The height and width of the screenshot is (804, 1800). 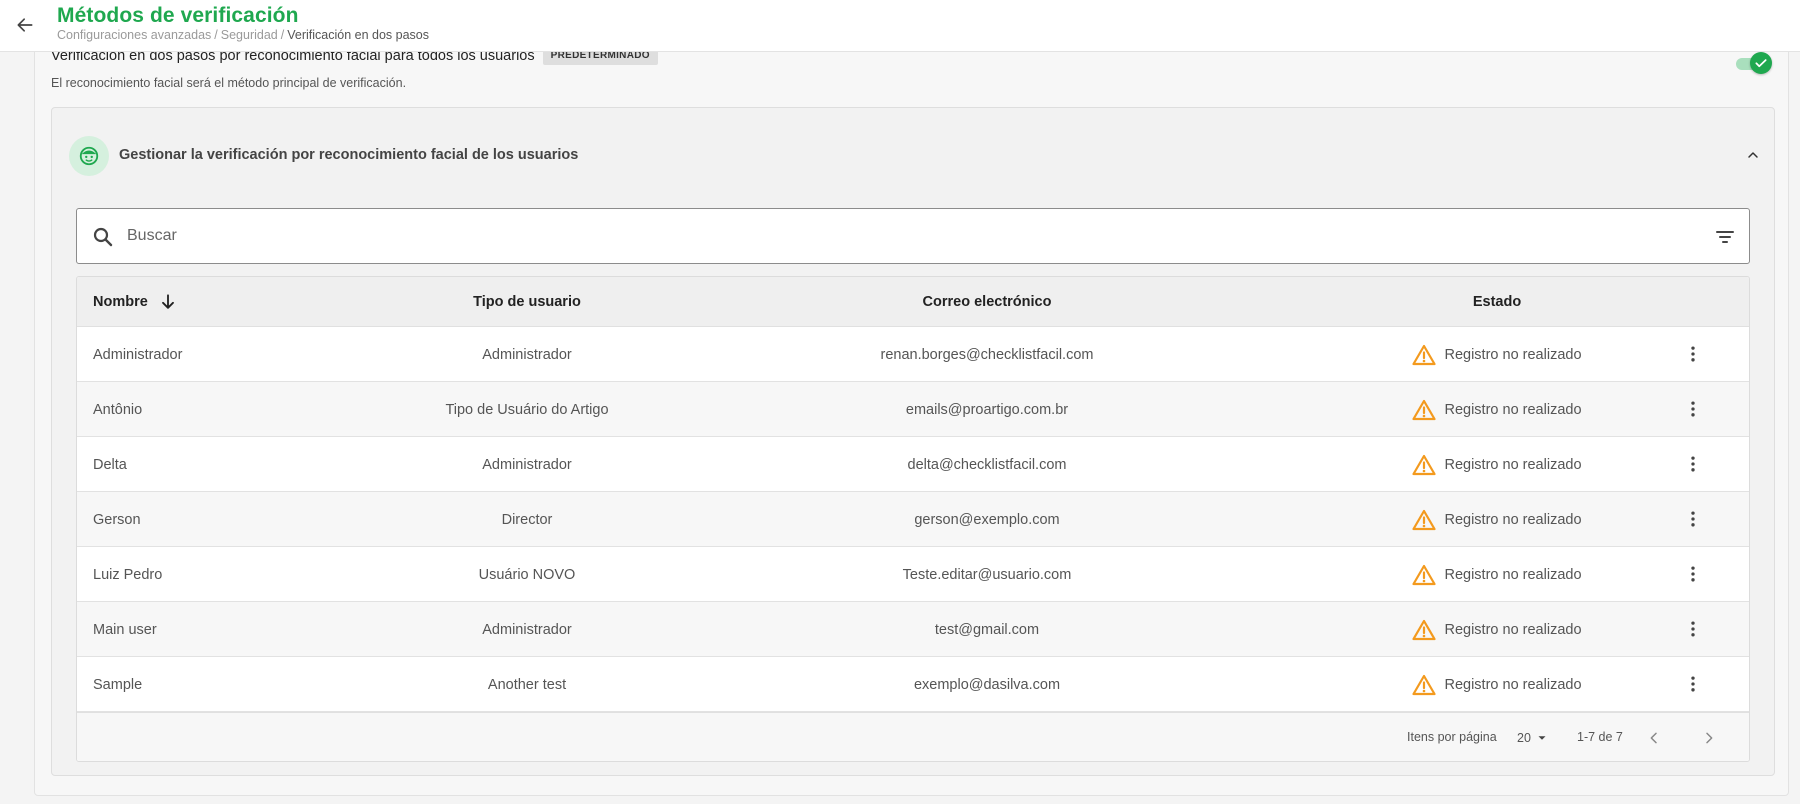 I want to click on column-header-status: Estado, so click(x=1497, y=302).